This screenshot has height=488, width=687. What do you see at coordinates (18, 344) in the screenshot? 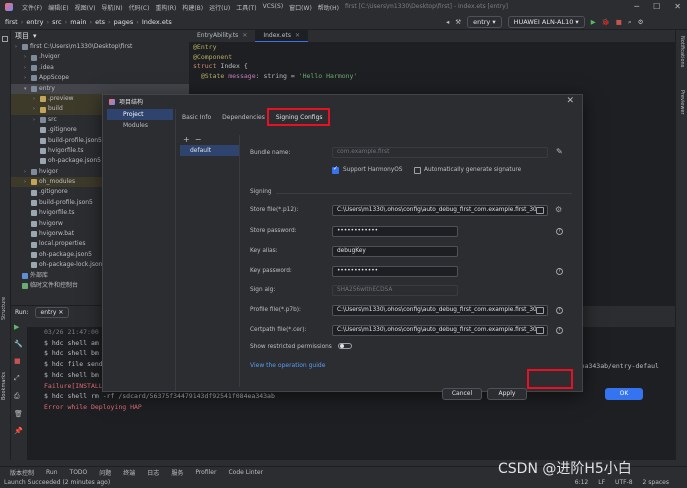
I see `wrench-icon: 🔧` at bounding box center [18, 344].